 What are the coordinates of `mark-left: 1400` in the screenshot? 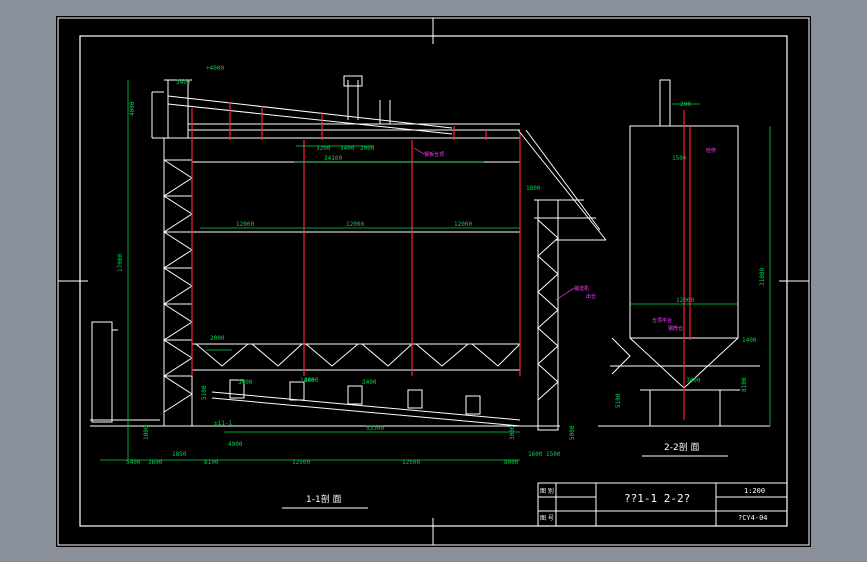 It's located at (307, 380).